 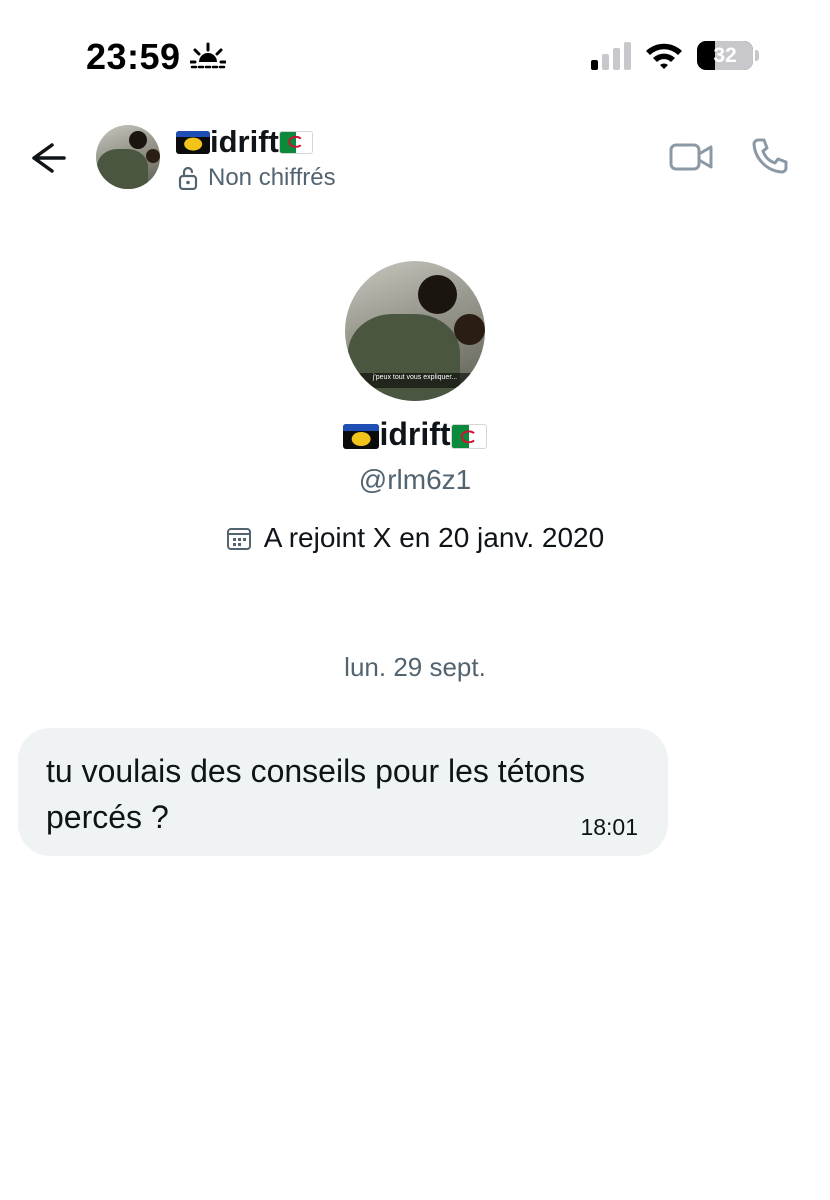 I want to click on avatar-photo-figure, so click(x=123, y=169).